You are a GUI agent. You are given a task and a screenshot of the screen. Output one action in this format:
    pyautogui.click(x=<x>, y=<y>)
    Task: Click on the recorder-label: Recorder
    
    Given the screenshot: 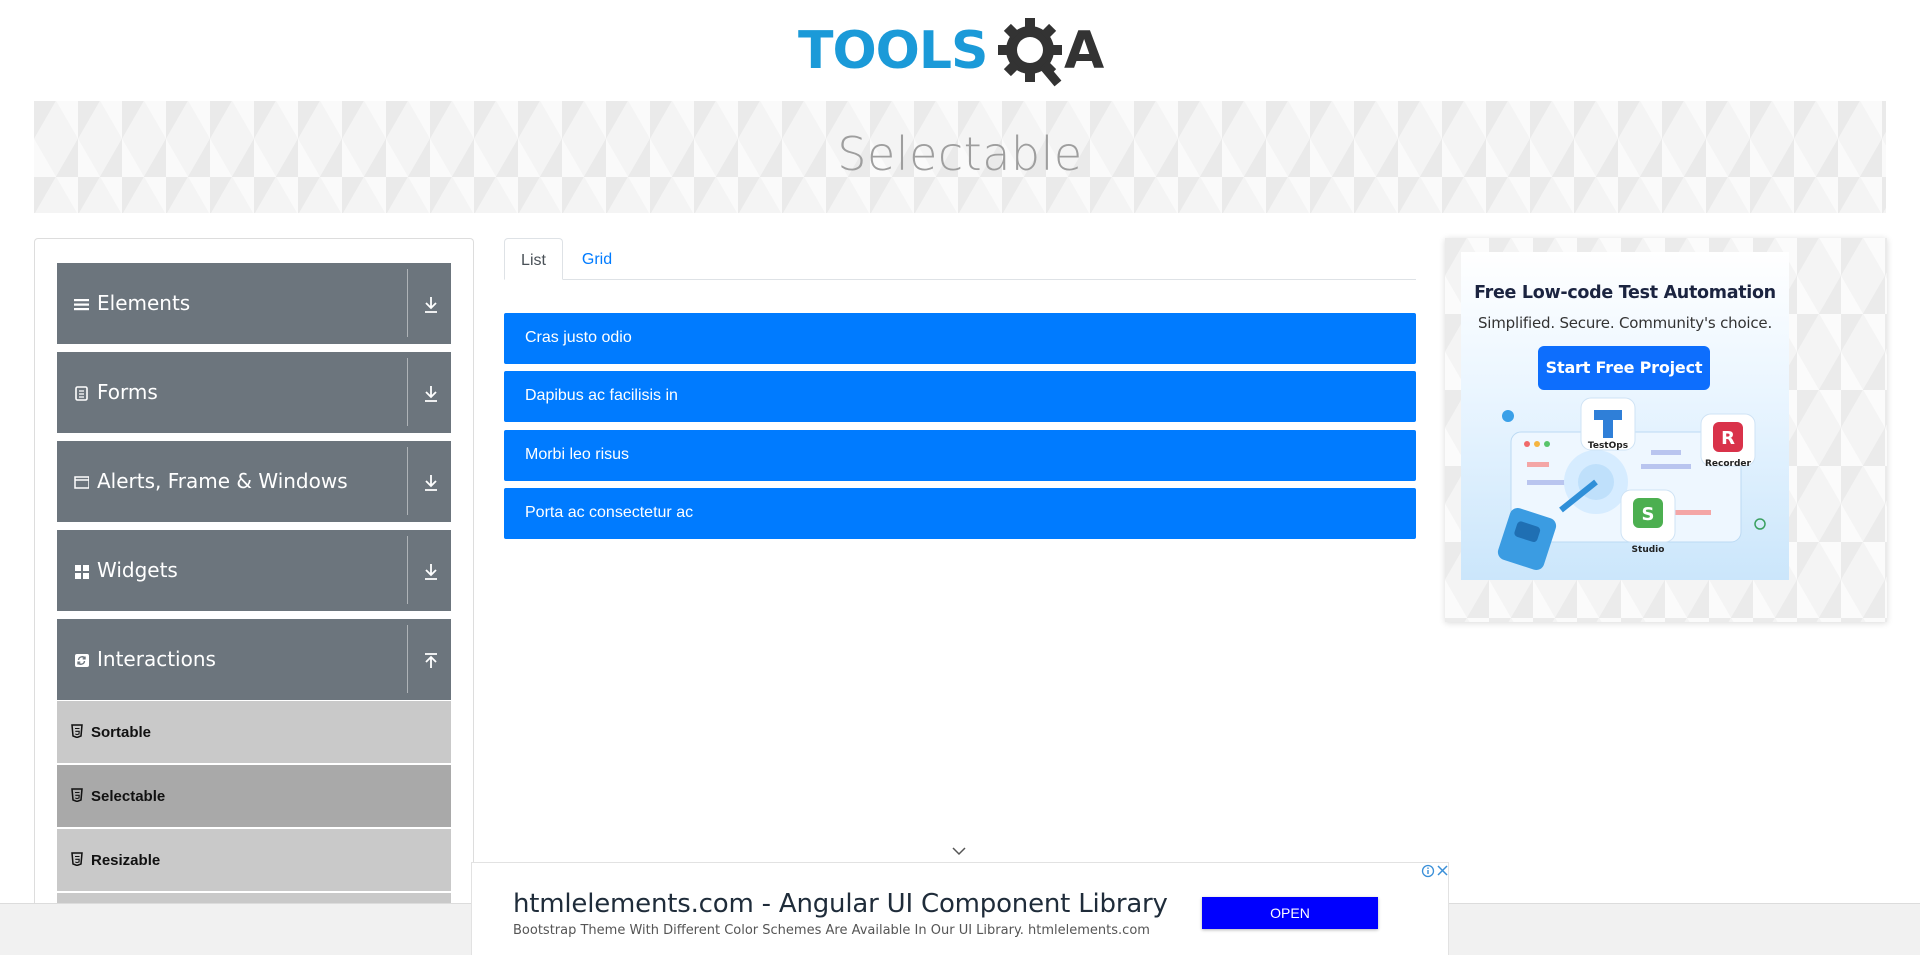 What is the action you would take?
    pyautogui.click(x=1728, y=464)
    